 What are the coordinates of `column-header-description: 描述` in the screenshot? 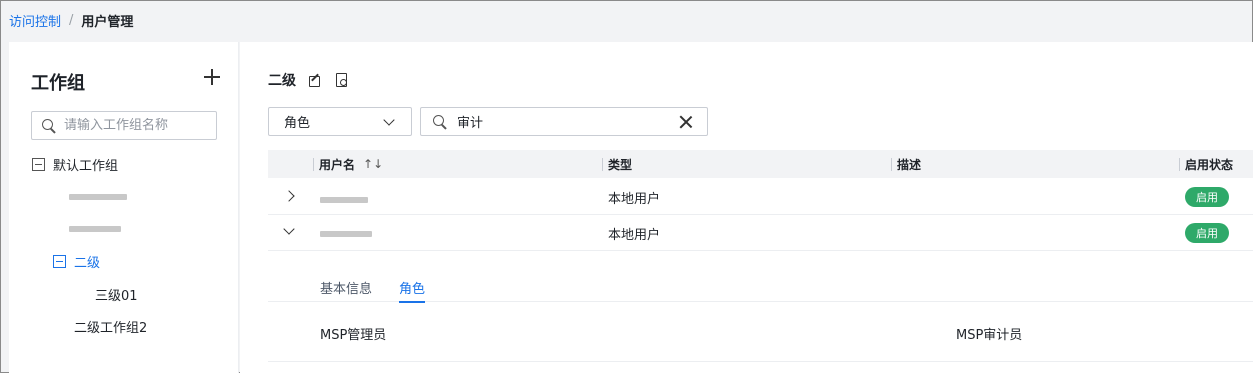 It's located at (906, 164).